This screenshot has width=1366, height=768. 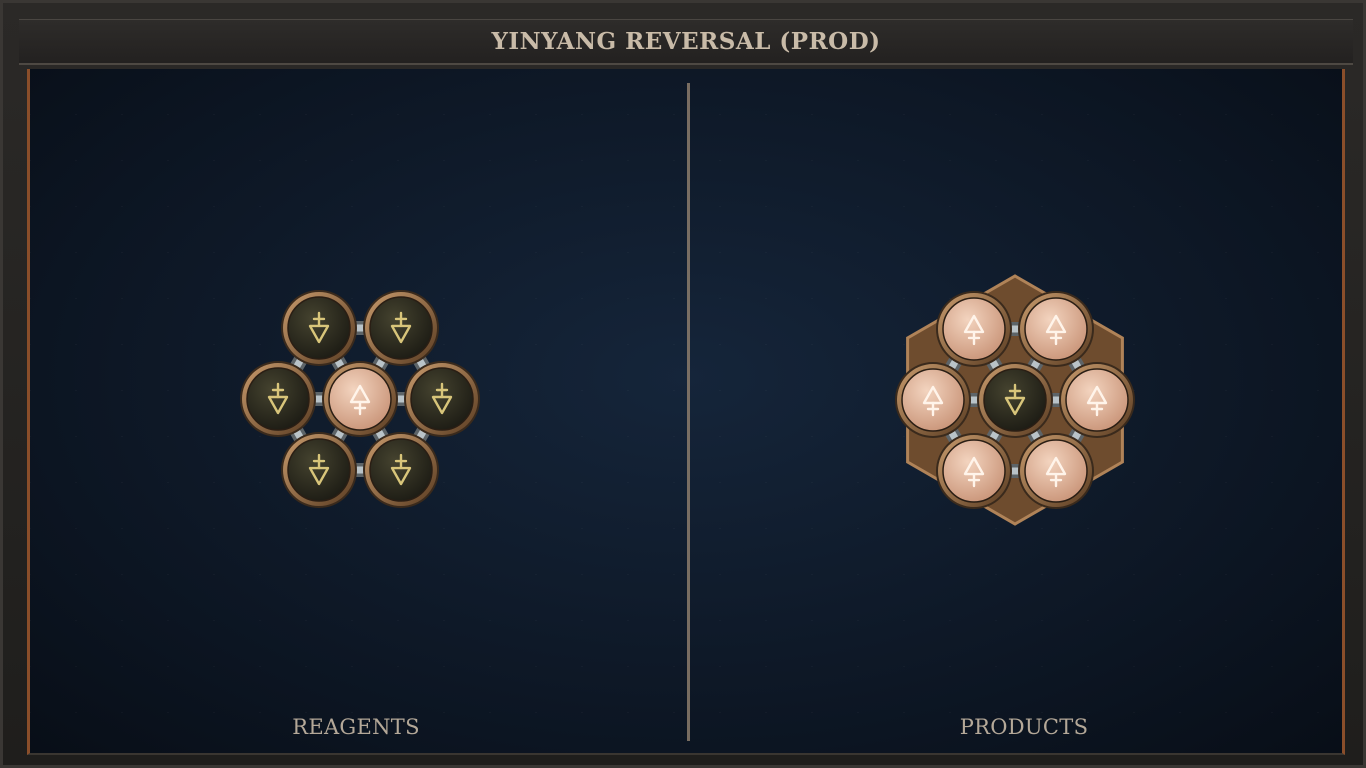 I want to click on products-label: PRODUCTS, so click(x=1024, y=727).